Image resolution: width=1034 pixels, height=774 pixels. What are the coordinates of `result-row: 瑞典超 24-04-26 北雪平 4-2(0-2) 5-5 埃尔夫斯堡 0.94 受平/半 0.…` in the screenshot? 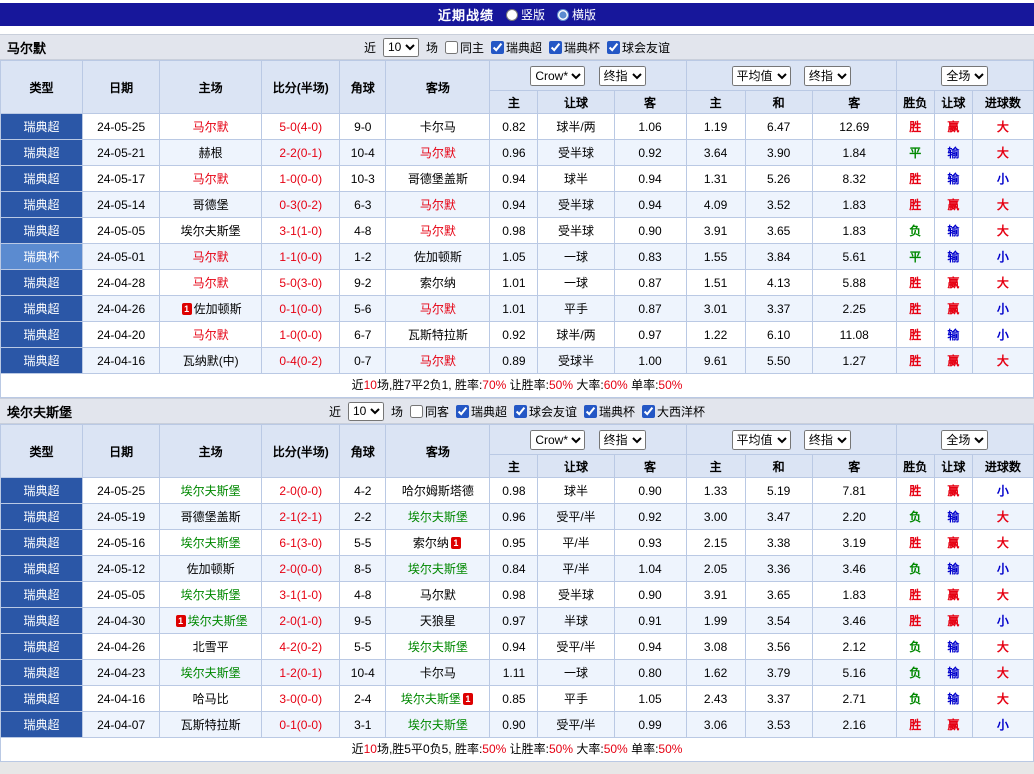 It's located at (517, 646).